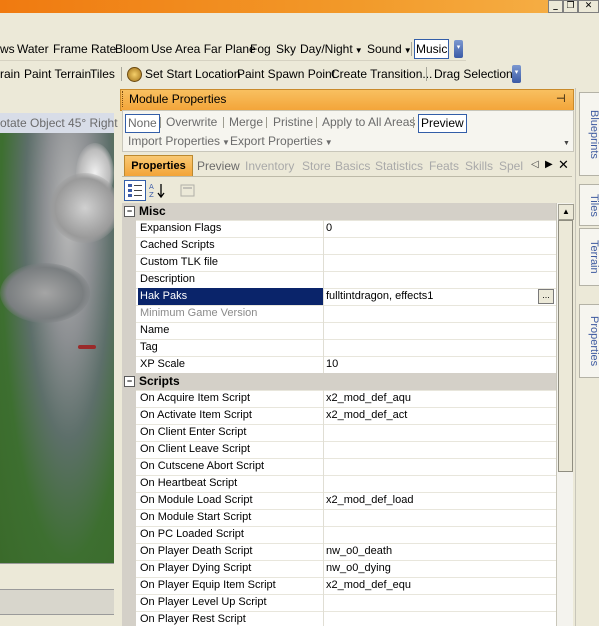  Describe the element at coordinates (192, 74) in the screenshot. I see `toolbar-item-set-start-location: Set Start Location` at that location.